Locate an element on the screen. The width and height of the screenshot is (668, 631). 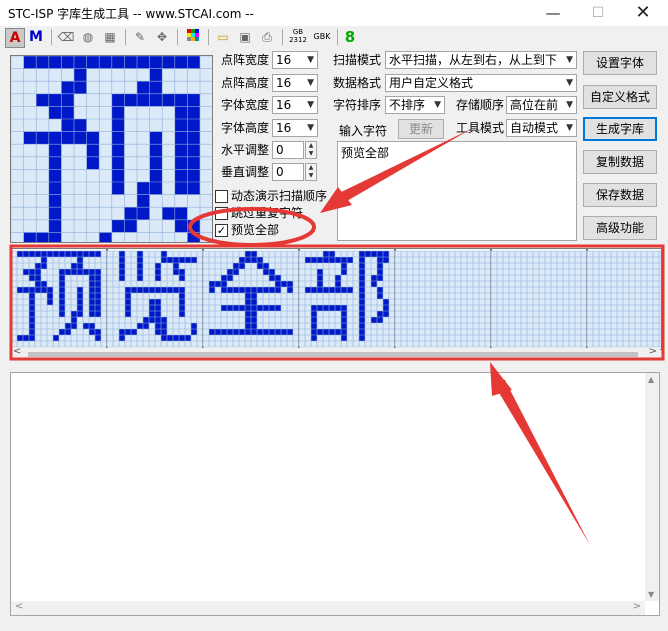
char-sort-select: 不排序 ▼ is located at coordinates (415, 105).